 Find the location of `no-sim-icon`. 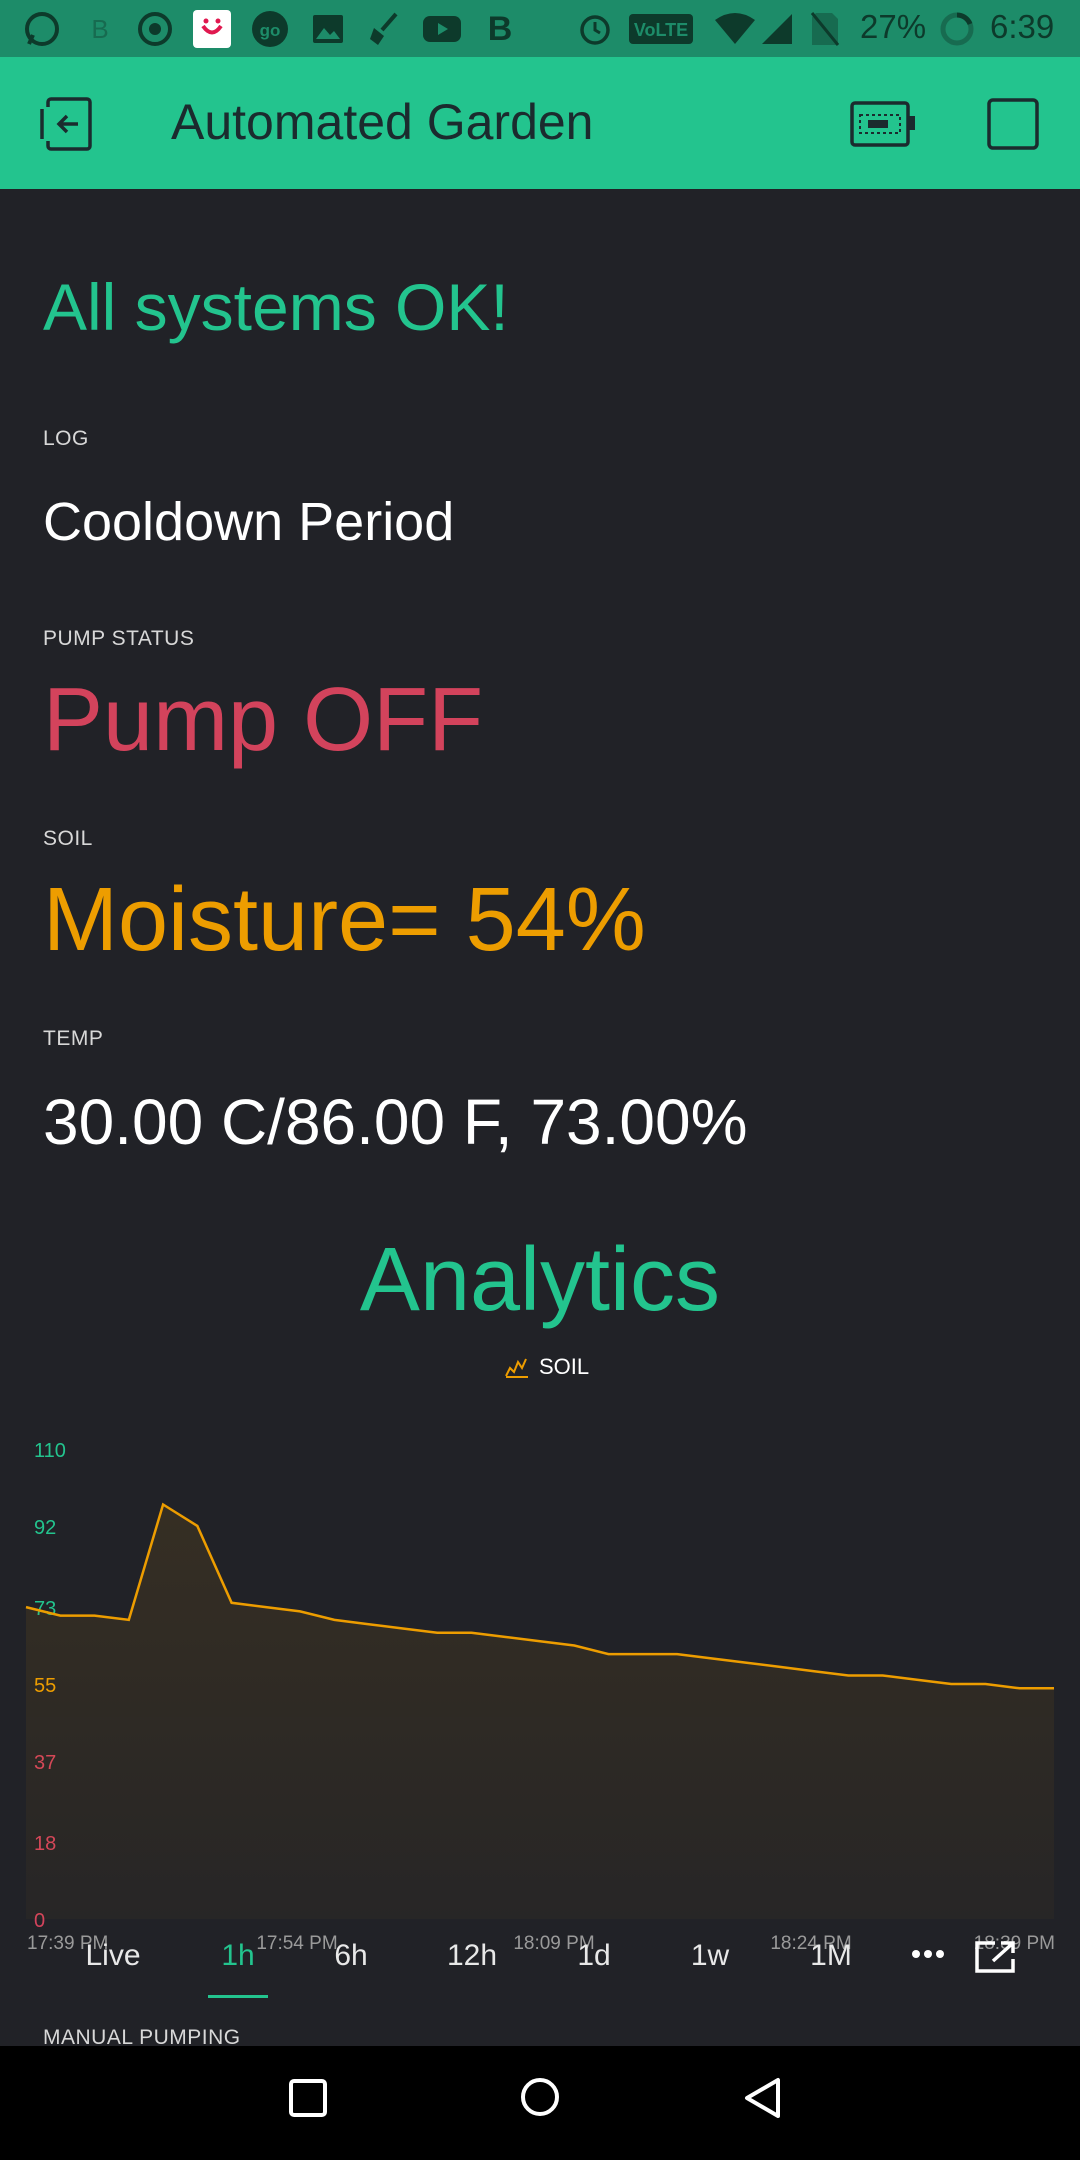

no-sim-icon is located at coordinates (825, 29).